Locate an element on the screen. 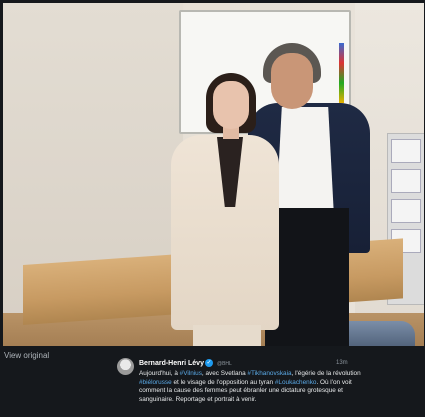 This screenshot has height=417, width=425. woman-face is located at coordinates (231, 105).